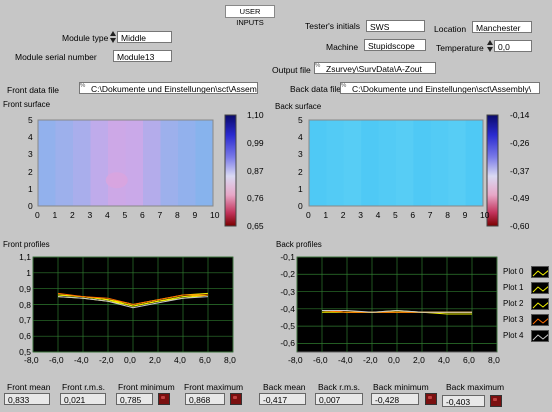  I want to click on output-file-label: Output file, so click(291, 70).